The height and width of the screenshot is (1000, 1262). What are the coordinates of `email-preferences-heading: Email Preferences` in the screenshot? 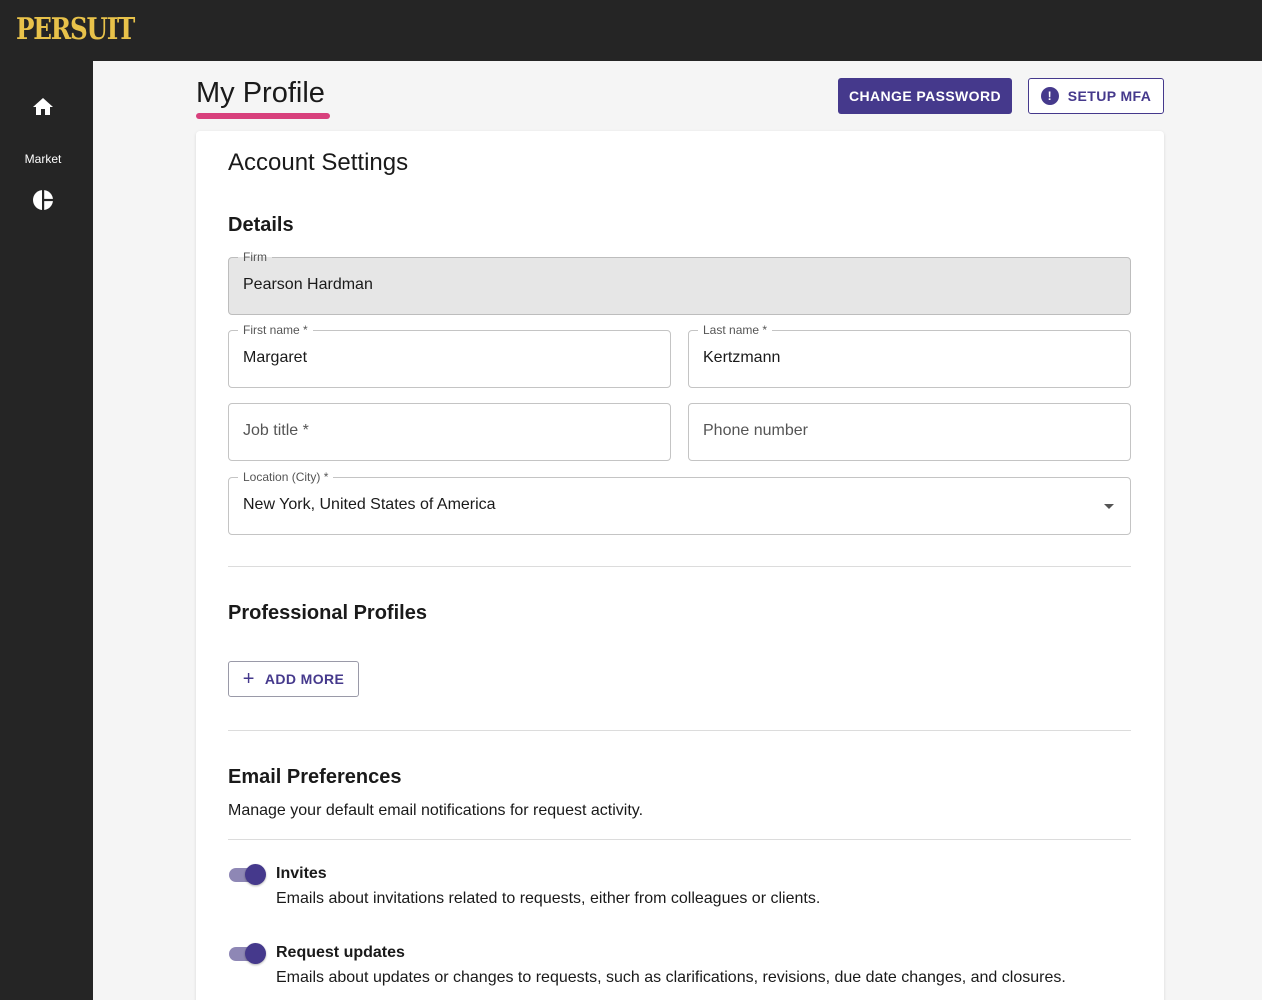 It's located at (315, 777).